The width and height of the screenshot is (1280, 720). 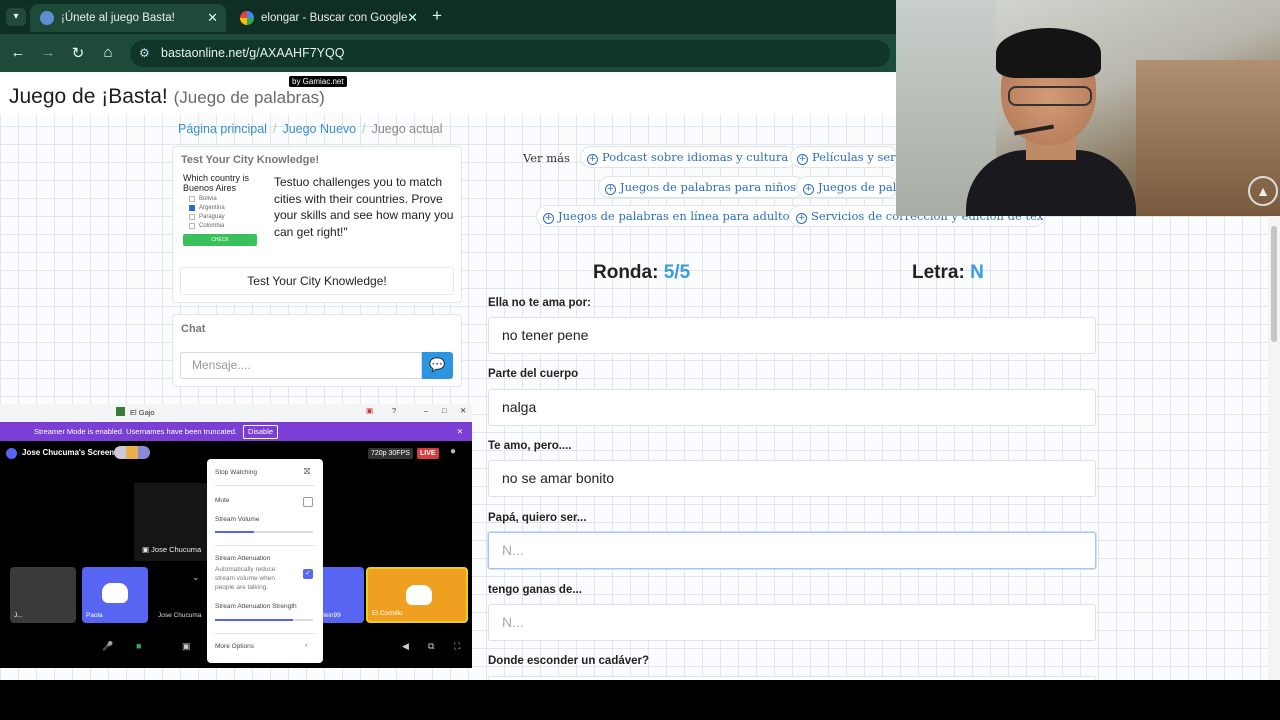 I want to click on mute-item: Mute, so click(x=222, y=500).